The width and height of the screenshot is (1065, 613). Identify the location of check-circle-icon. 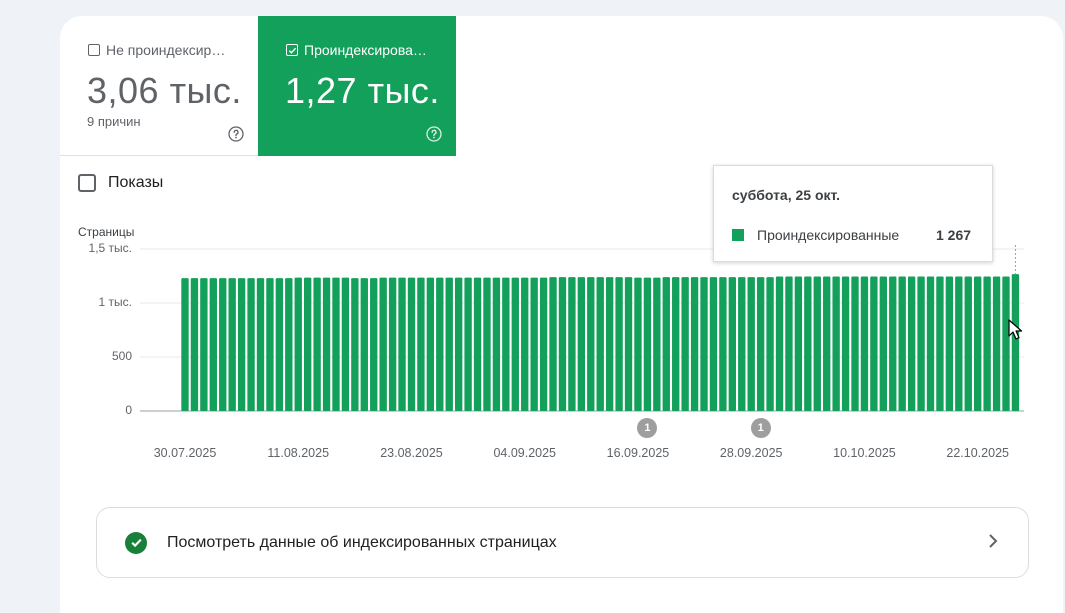
(136, 542).